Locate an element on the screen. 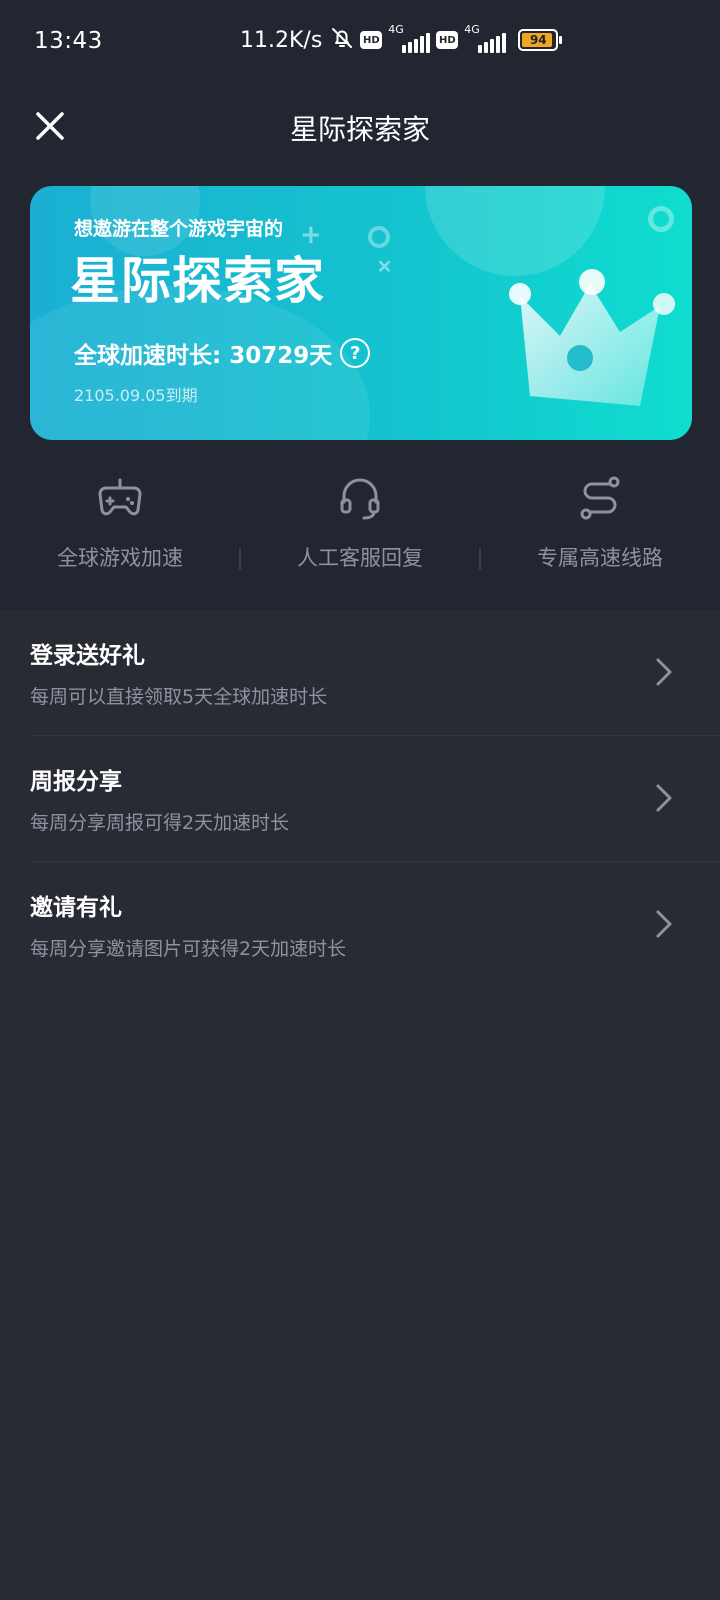 Image resolution: width=720 pixels, height=1600 pixels. help-icon: ? is located at coordinates (355, 353).